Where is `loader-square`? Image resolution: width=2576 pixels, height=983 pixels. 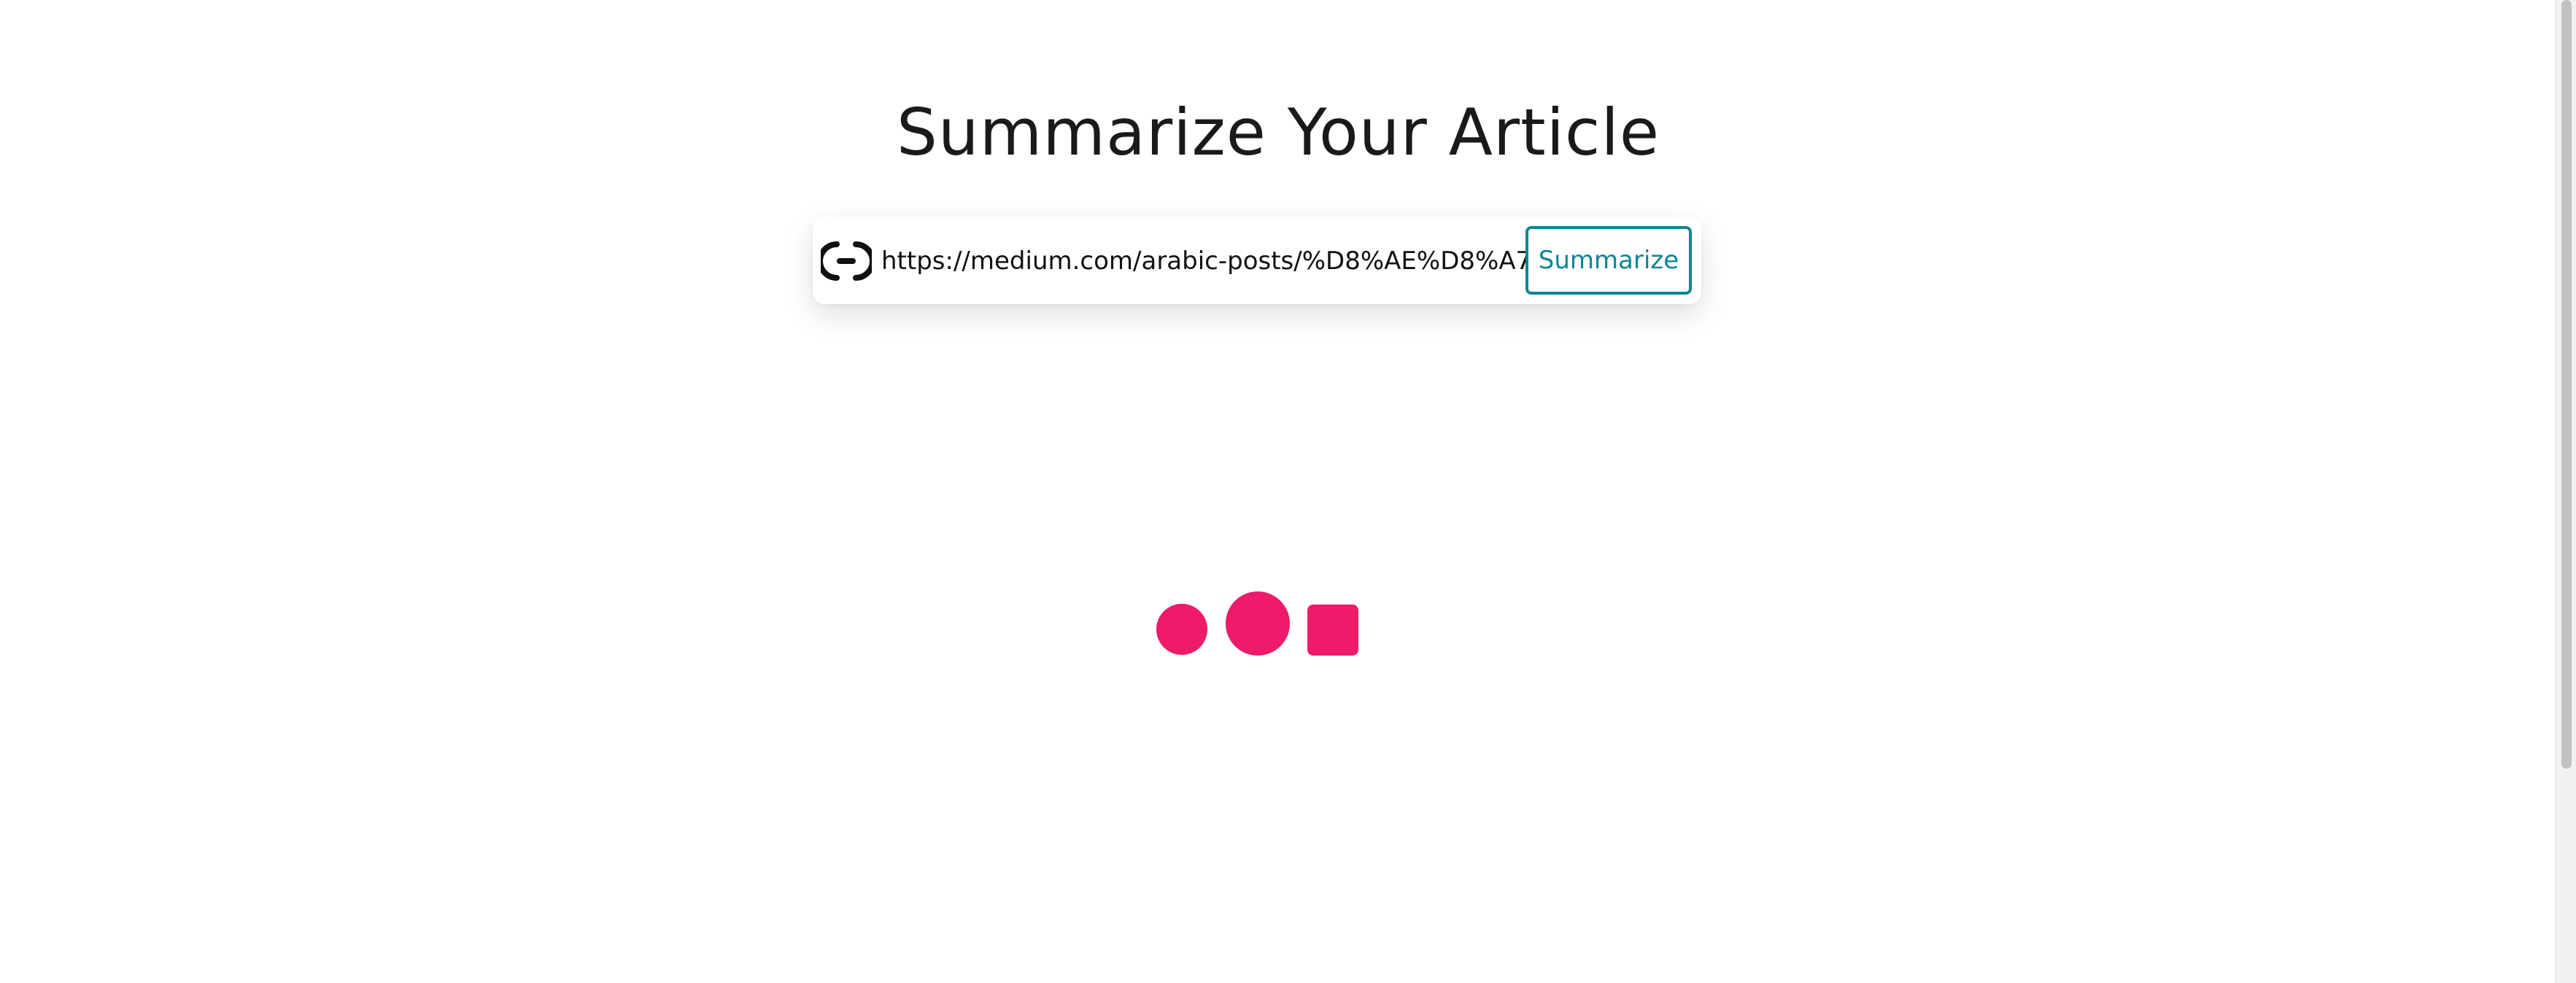
loader-square is located at coordinates (1332, 630).